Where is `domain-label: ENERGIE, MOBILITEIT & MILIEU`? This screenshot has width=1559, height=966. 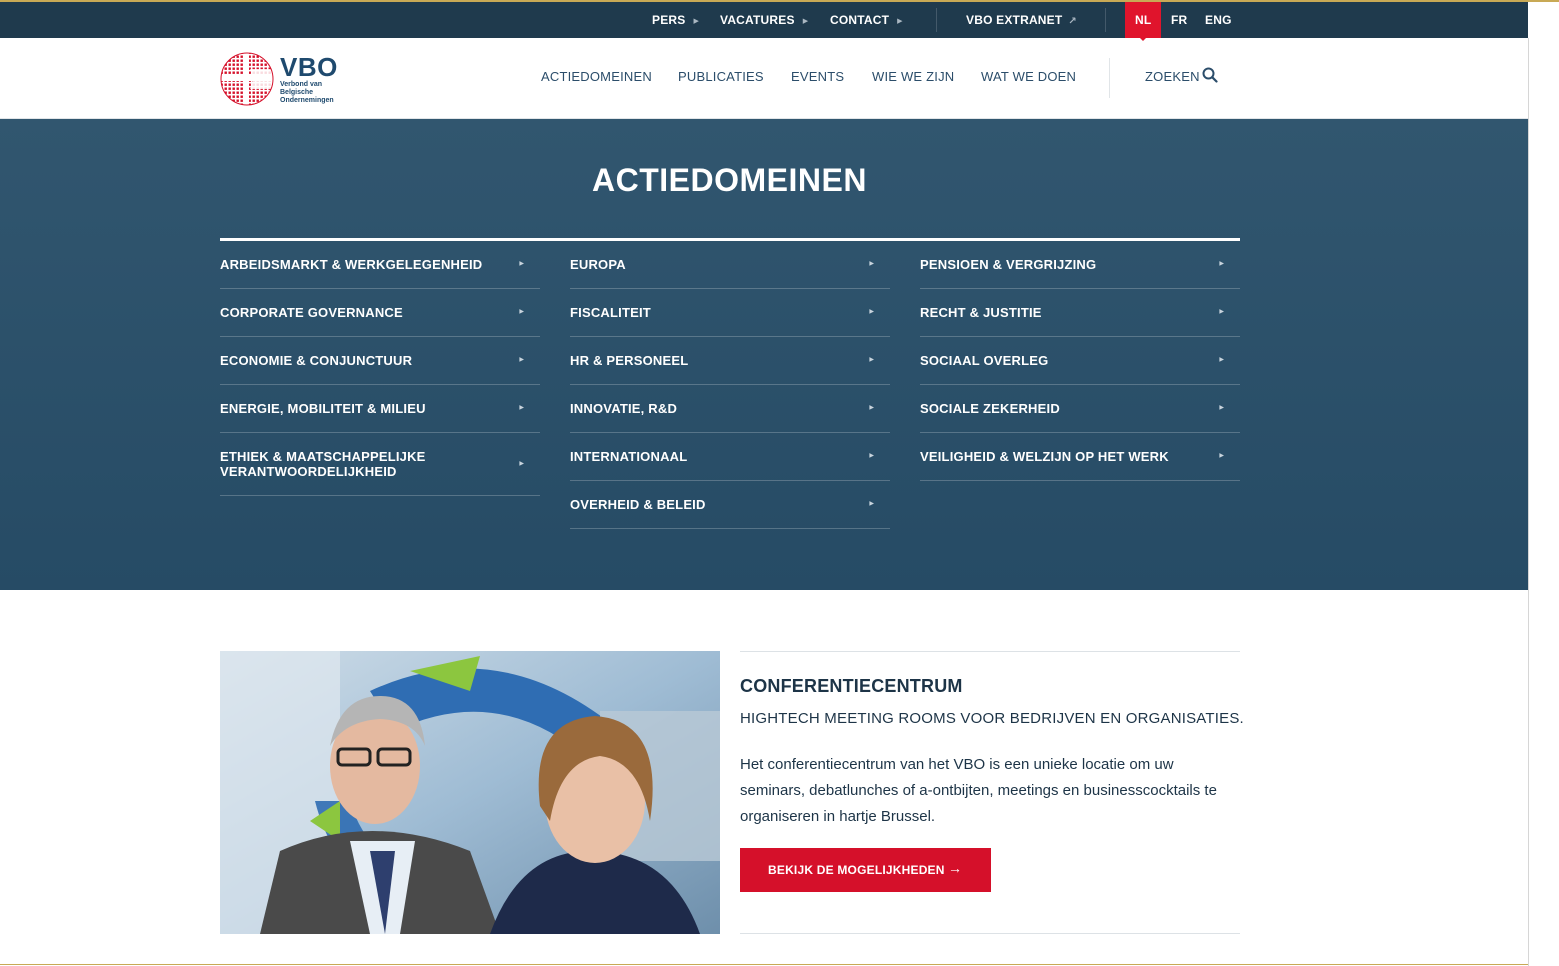
domain-label: ENERGIE, MOBILITEIT & MILIEU is located at coordinates (323, 408).